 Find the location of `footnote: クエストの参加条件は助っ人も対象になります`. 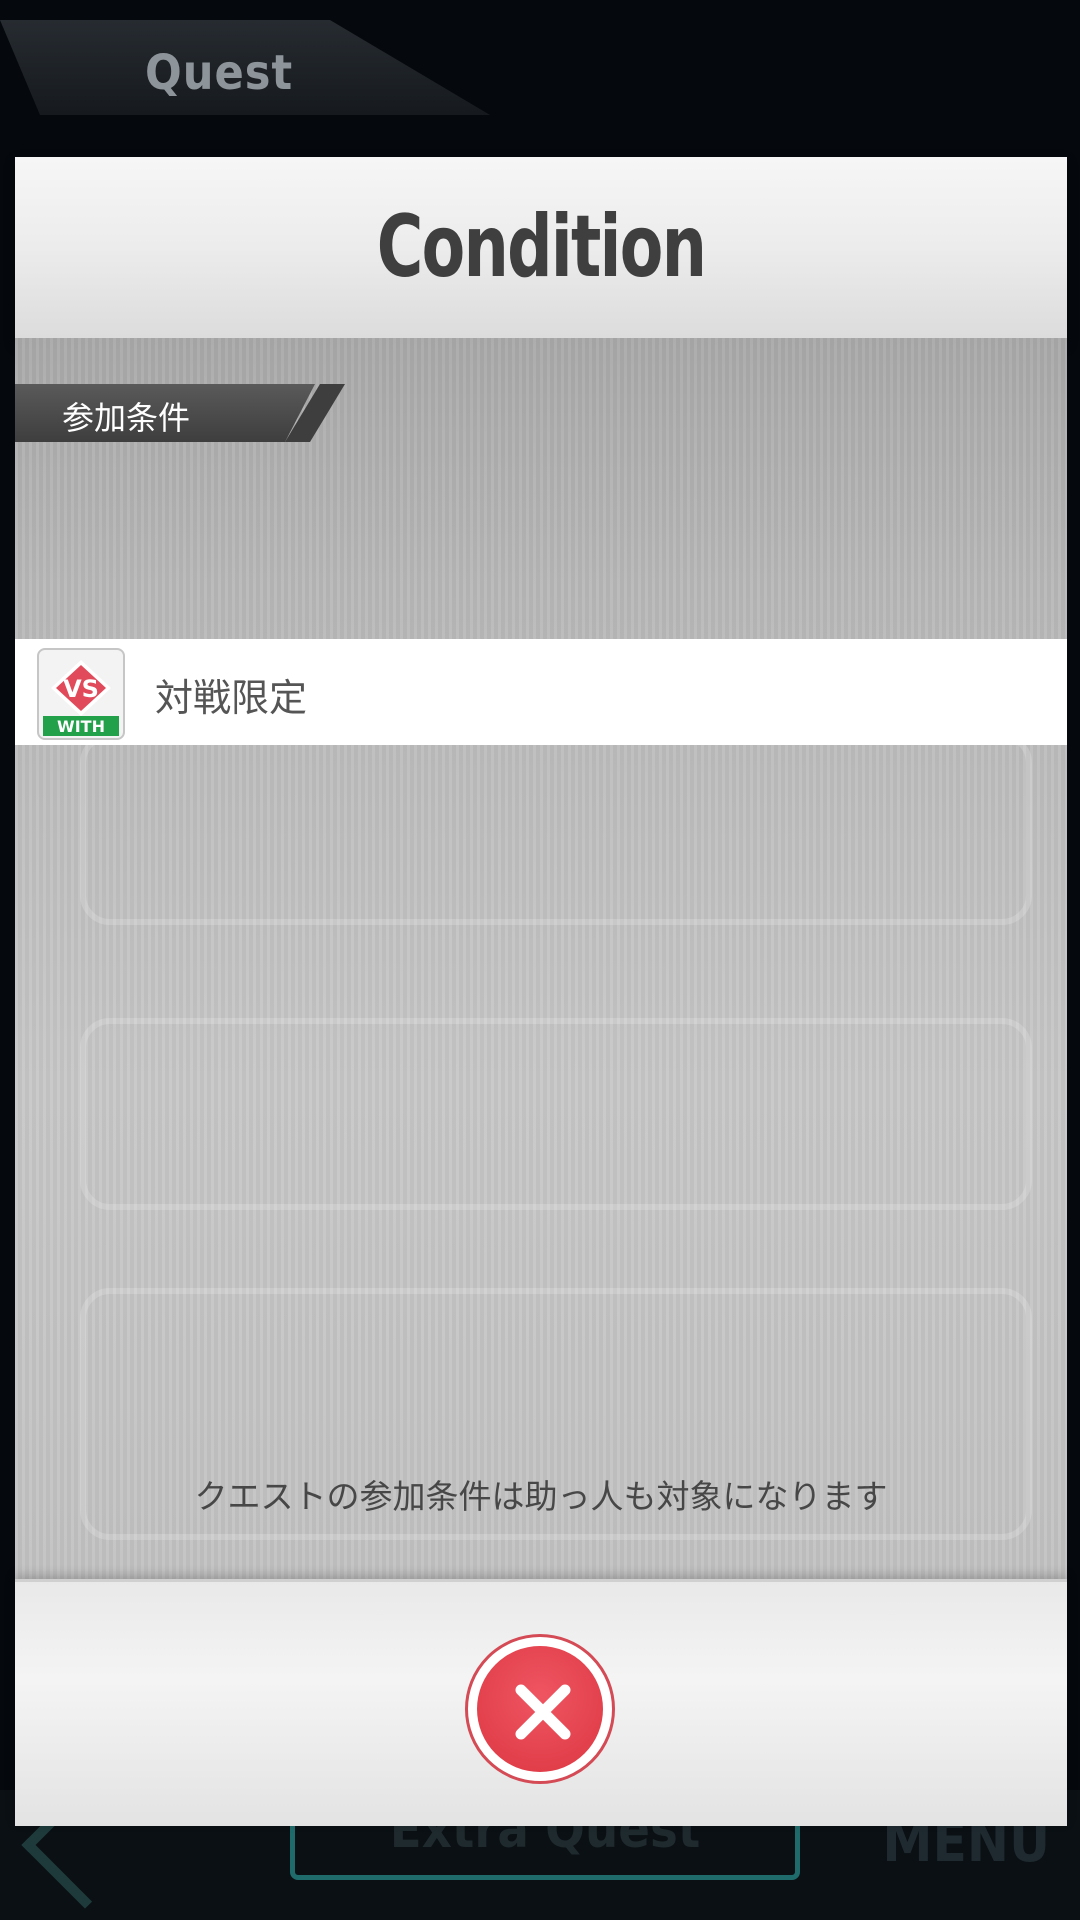

footnote: クエストの参加条件は助っ人も対象になります is located at coordinates (541, 1496).